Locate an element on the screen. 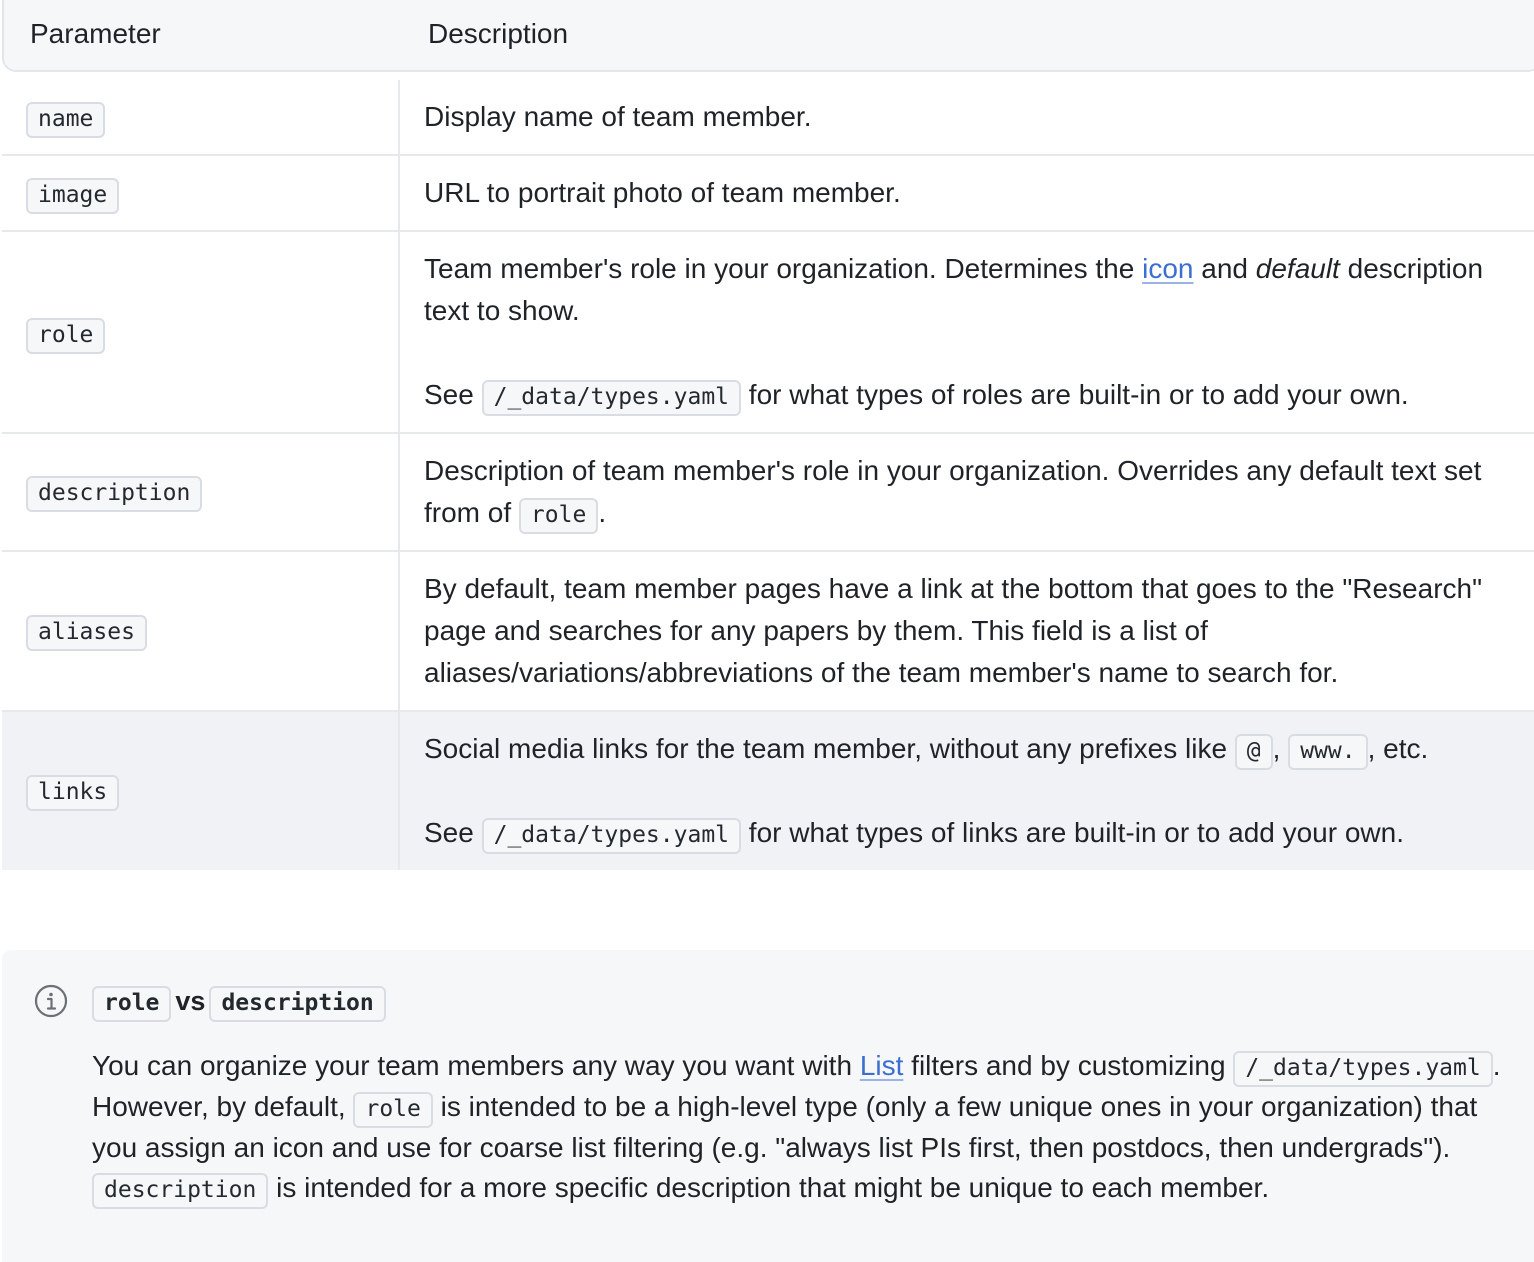  param-role: role is located at coordinates (66, 336).